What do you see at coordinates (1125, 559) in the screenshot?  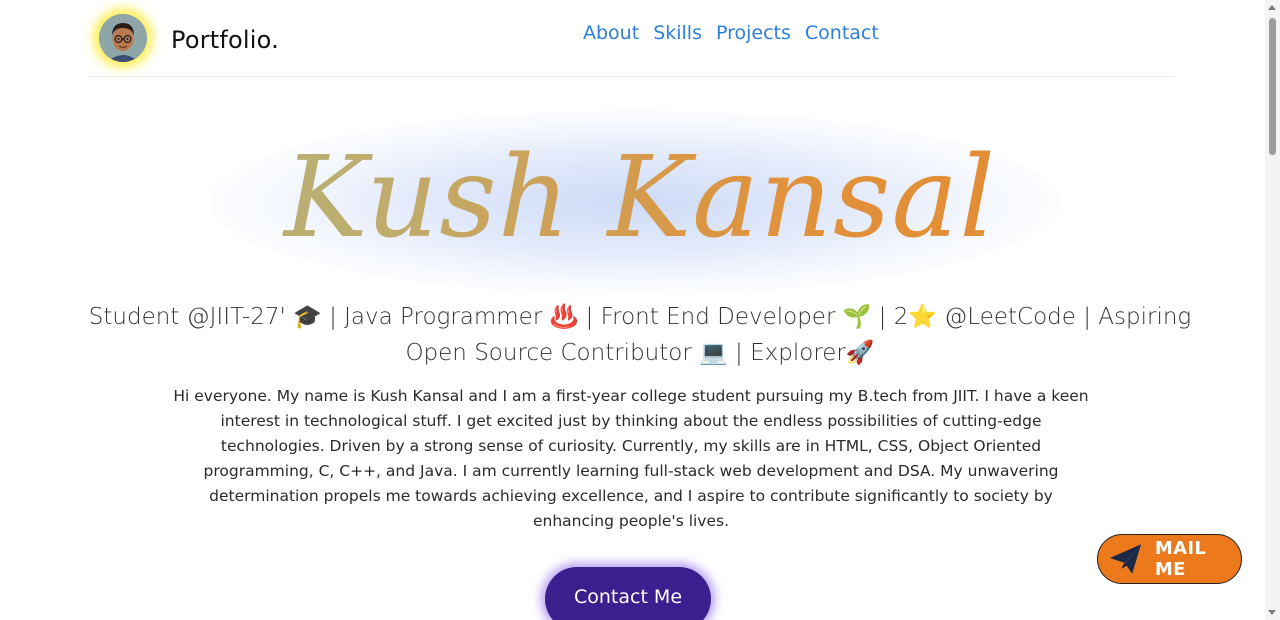 I see `paper-plane-icon` at bounding box center [1125, 559].